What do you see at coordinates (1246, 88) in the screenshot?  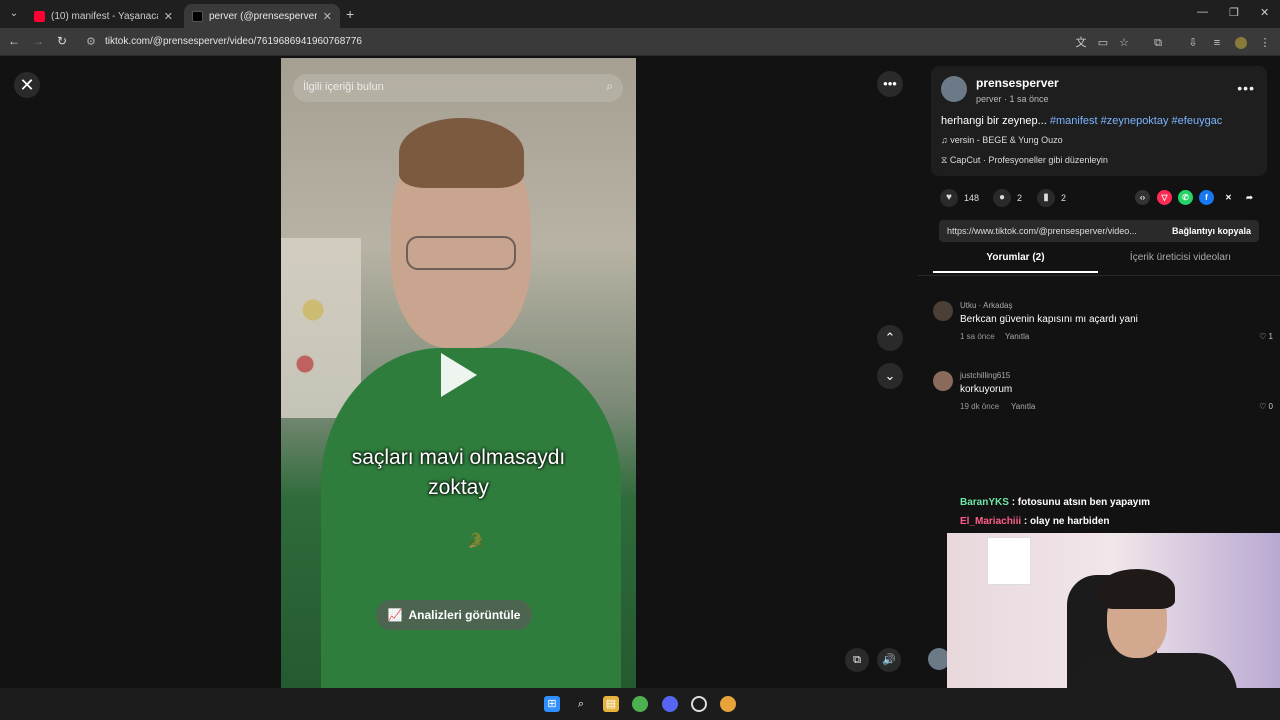 I see `post-more-icon: •••` at bounding box center [1246, 88].